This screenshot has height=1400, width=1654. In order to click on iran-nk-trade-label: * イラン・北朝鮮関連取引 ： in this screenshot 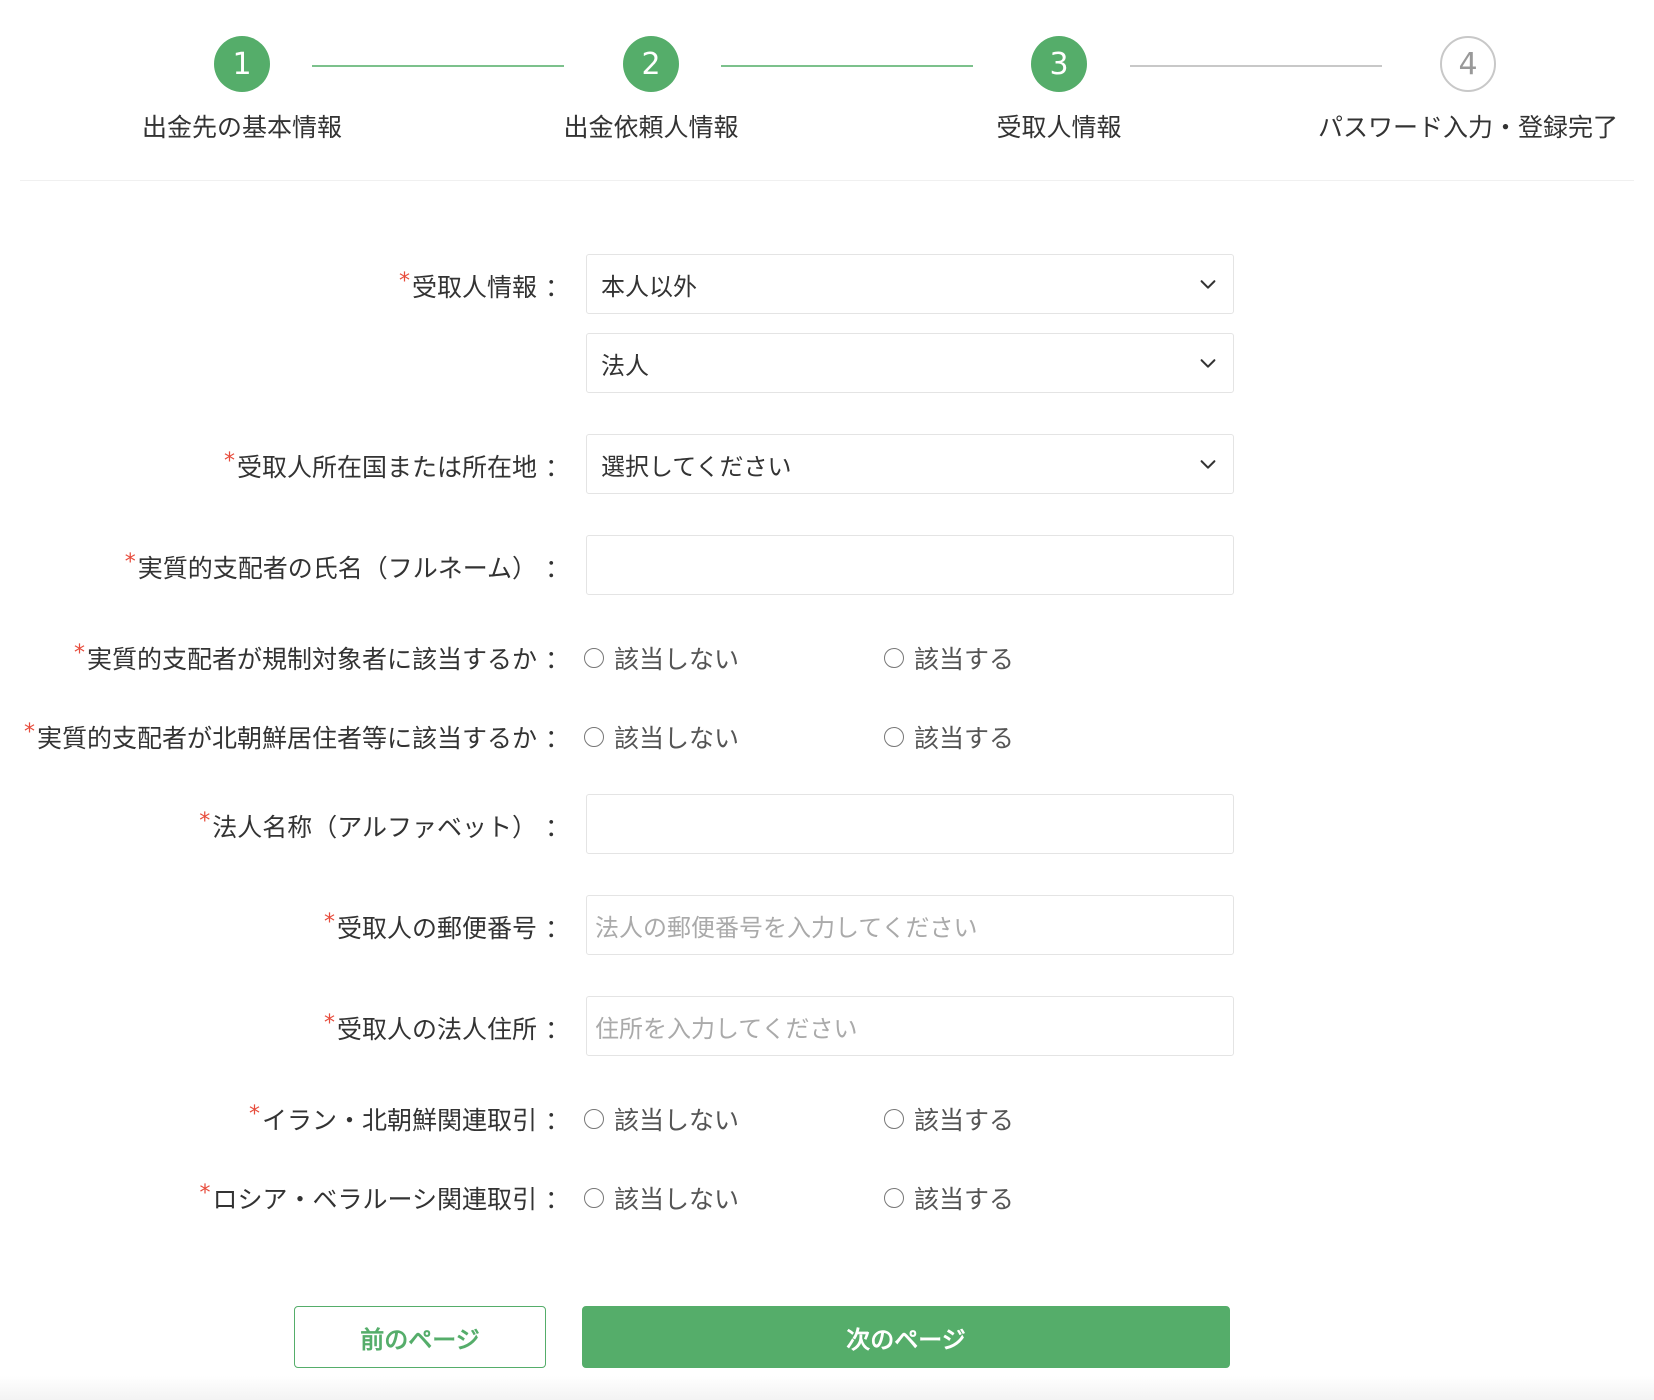, I will do `click(409, 1119)`.